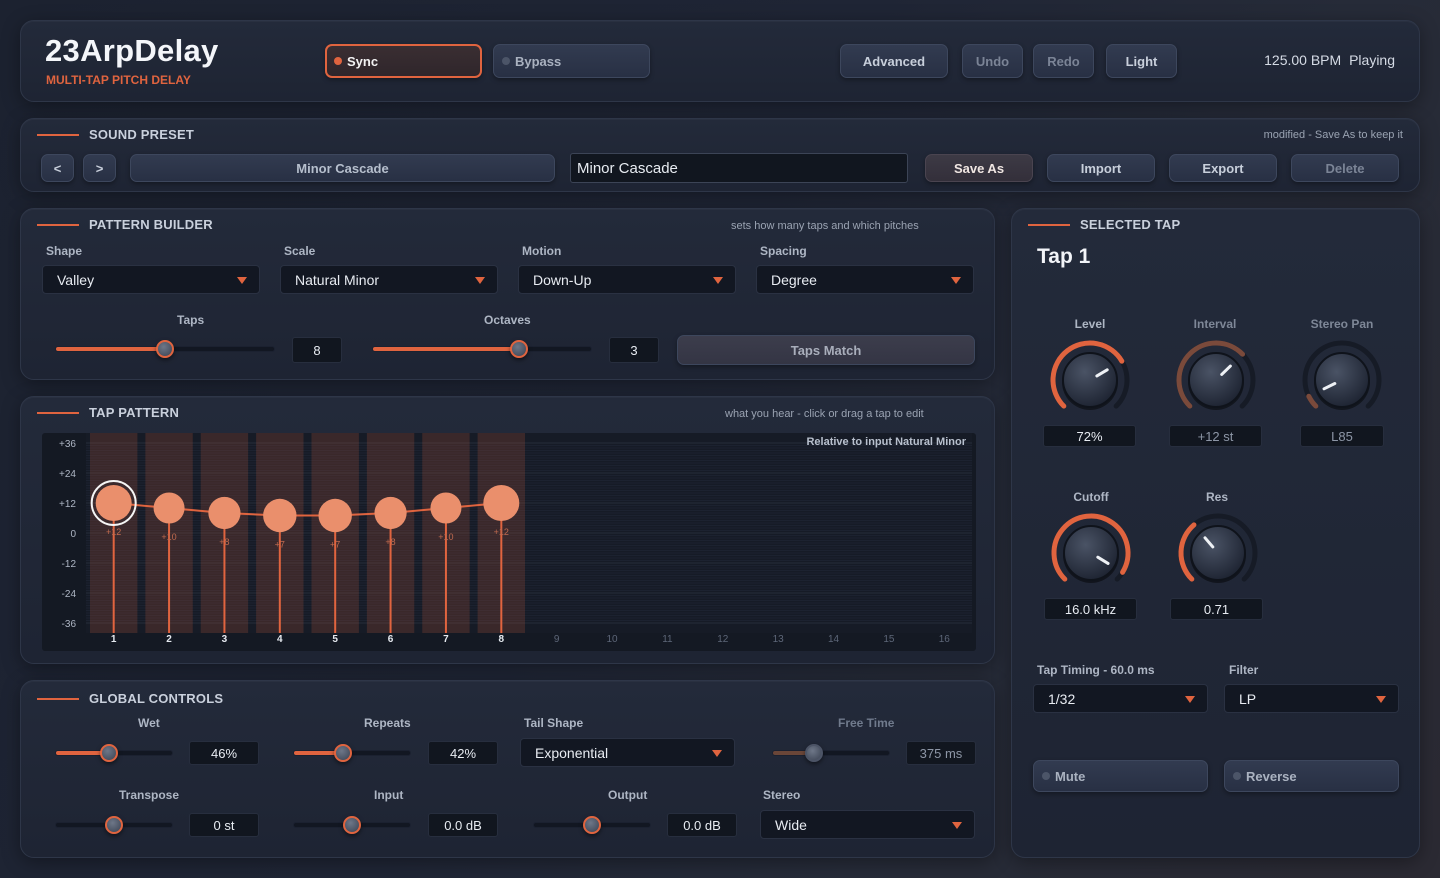 Image resolution: width=1440 pixels, height=878 pixels. I want to click on level-value: 72%, so click(1089, 436).